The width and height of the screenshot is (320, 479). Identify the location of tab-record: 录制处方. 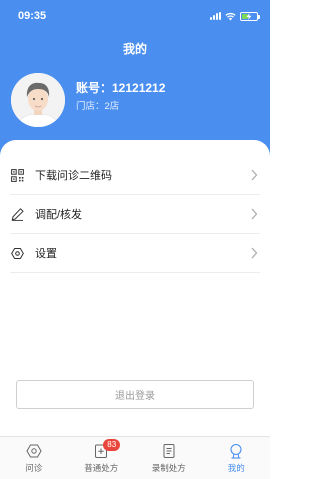
(169, 458).